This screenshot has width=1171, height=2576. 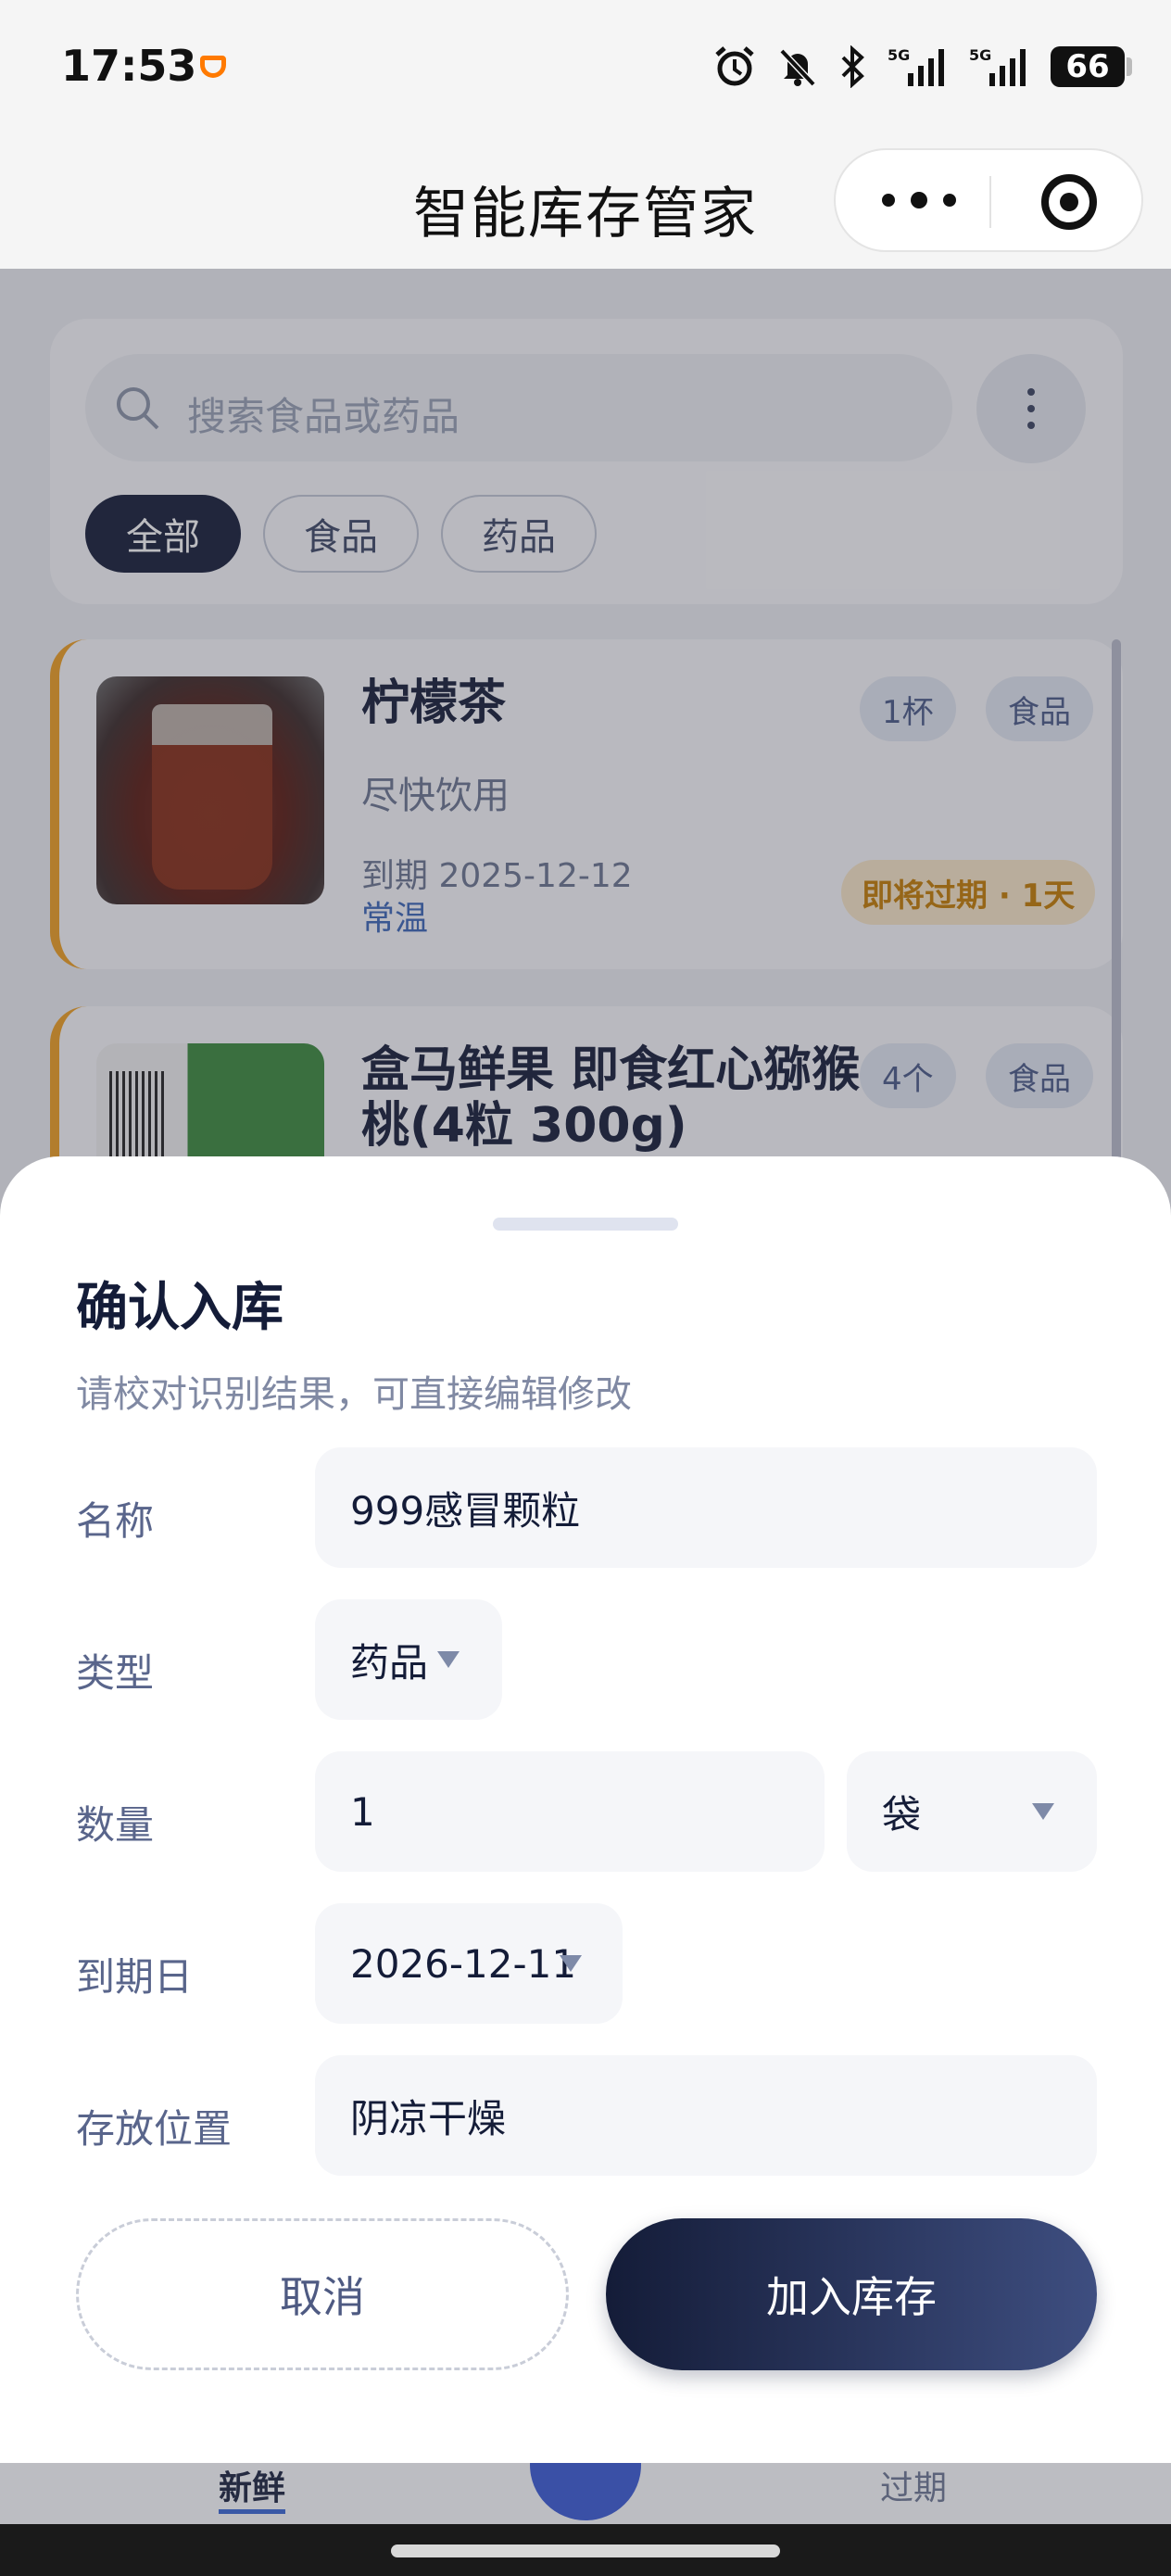 What do you see at coordinates (919, 200) in the screenshot?
I see `more-options-icon` at bounding box center [919, 200].